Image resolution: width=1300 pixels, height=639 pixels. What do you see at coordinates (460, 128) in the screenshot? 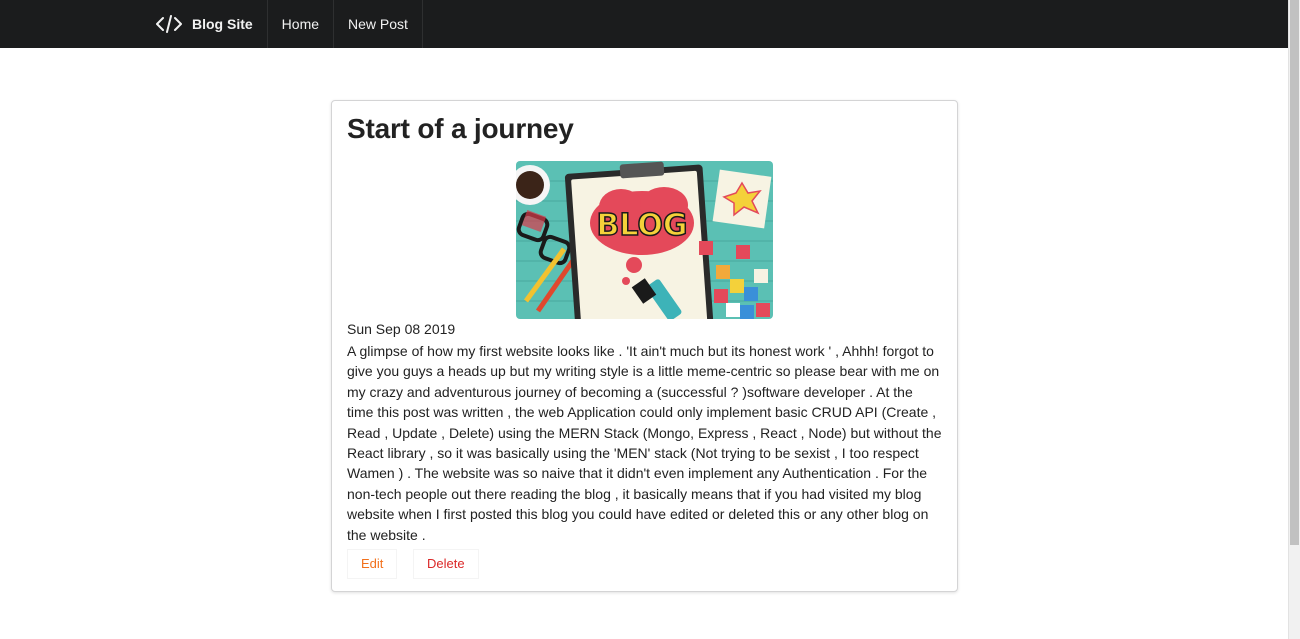
I see `post-title: Start of a journey` at bounding box center [460, 128].